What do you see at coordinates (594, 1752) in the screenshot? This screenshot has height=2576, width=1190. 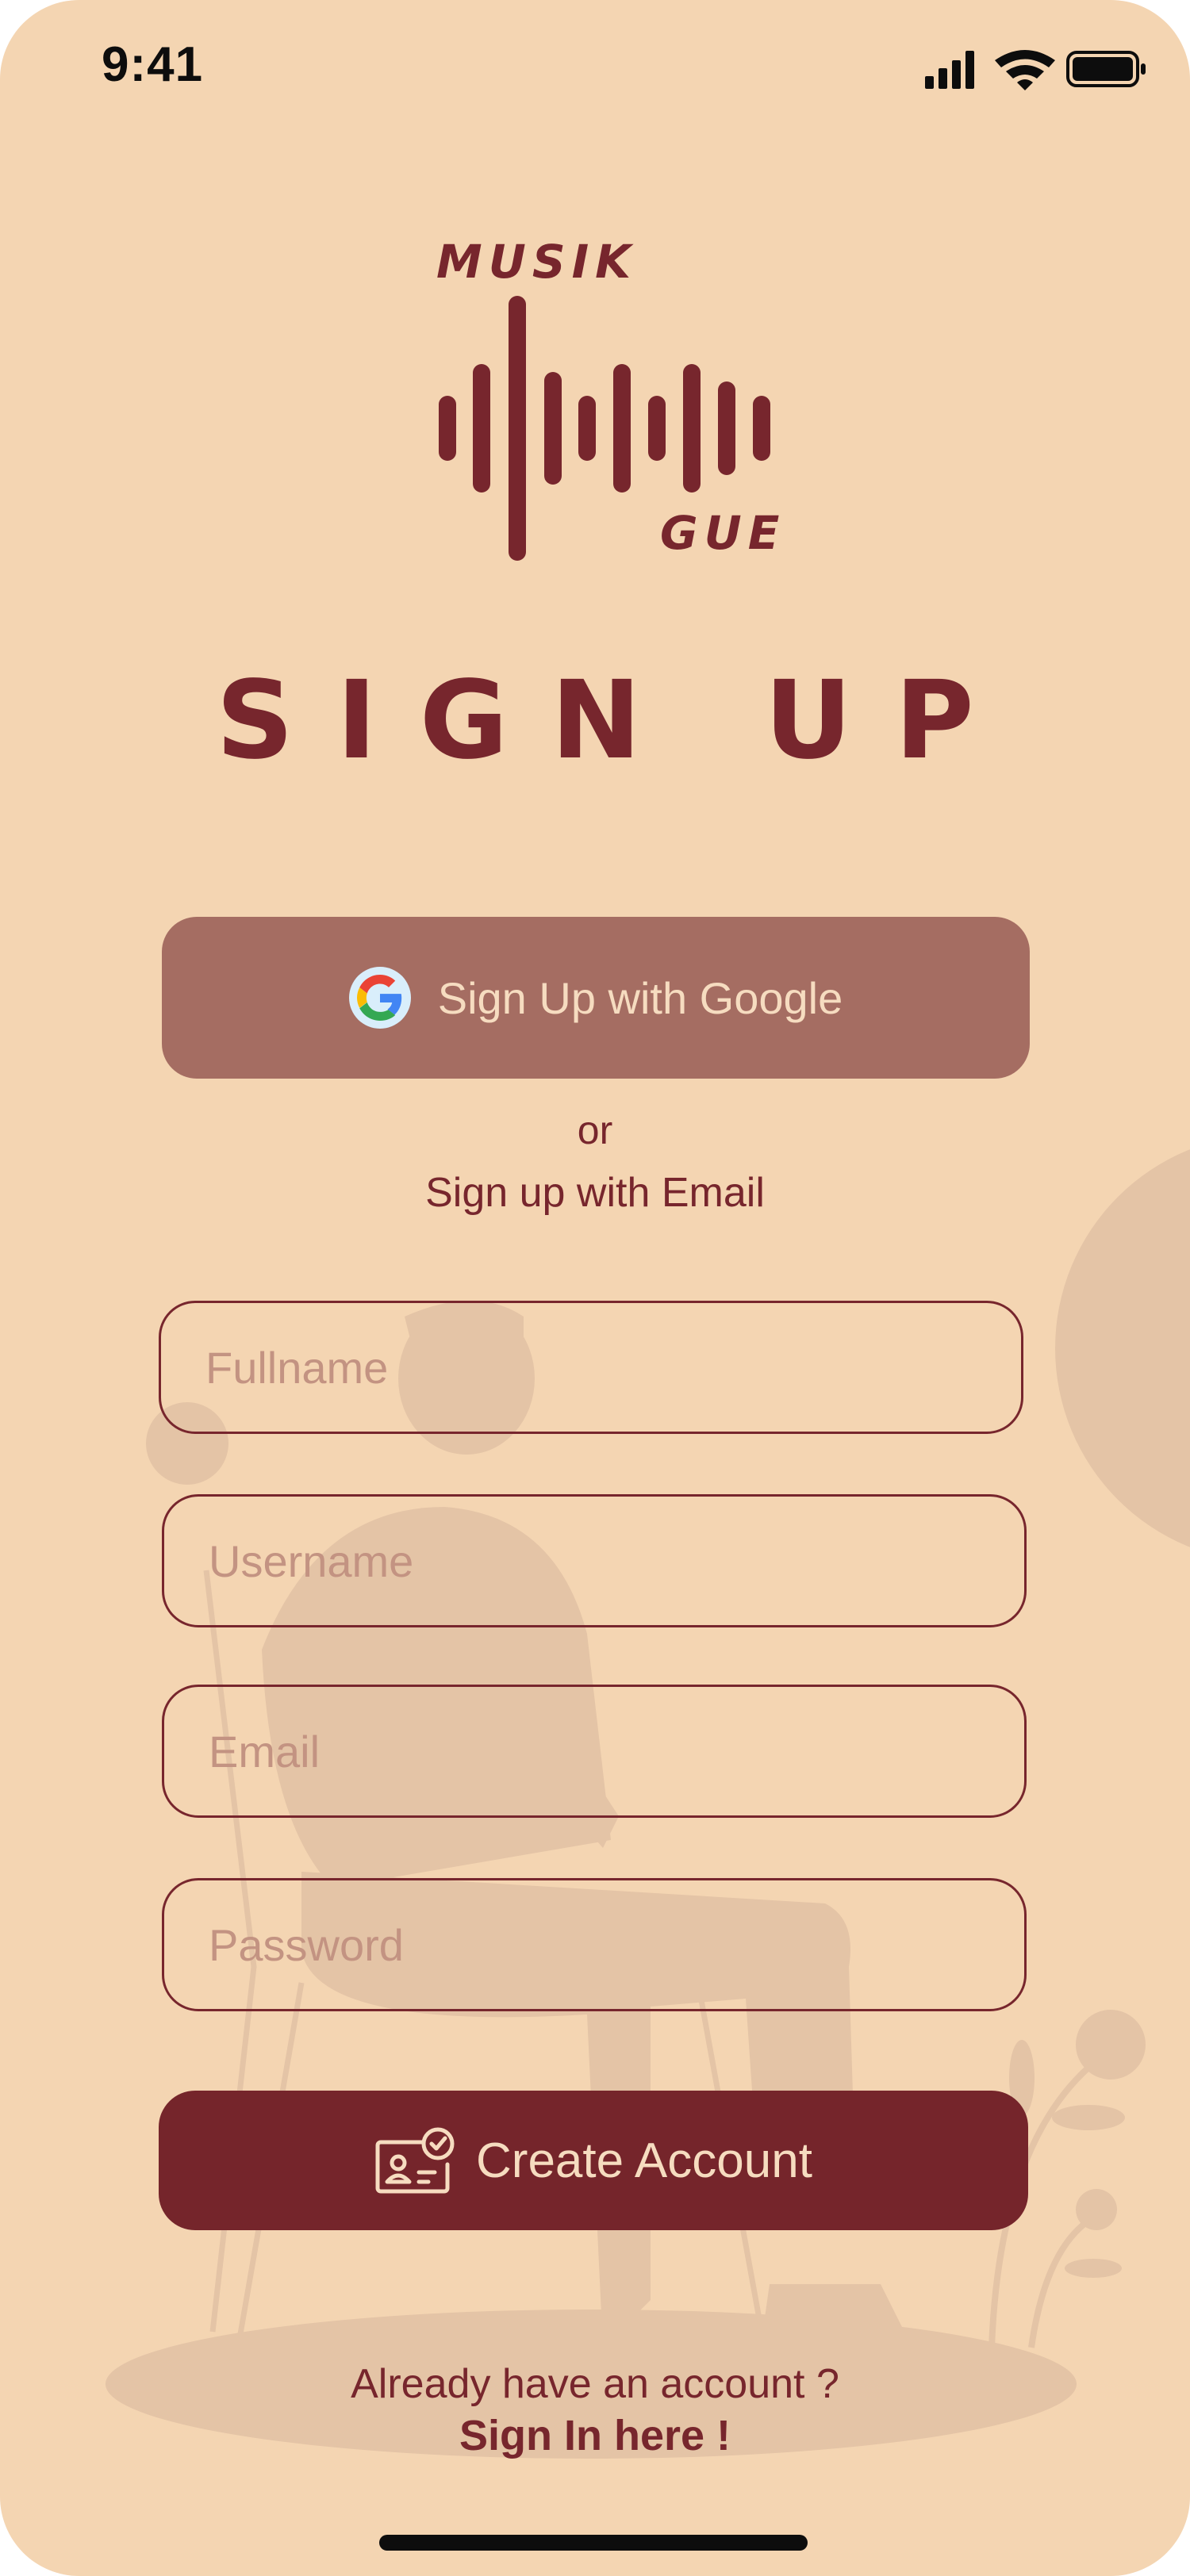 I see `email-field` at bounding box center [594, 1752].